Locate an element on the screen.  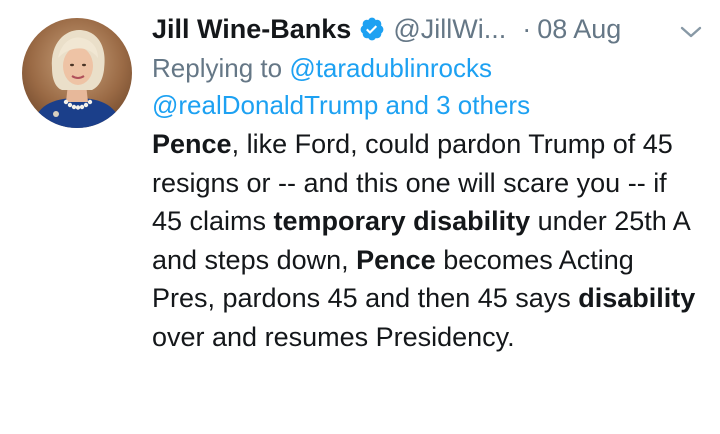
reply-mention-realdonaldtrump: @realDonaldTrump and 3 others is located at coordinates (341, 105).